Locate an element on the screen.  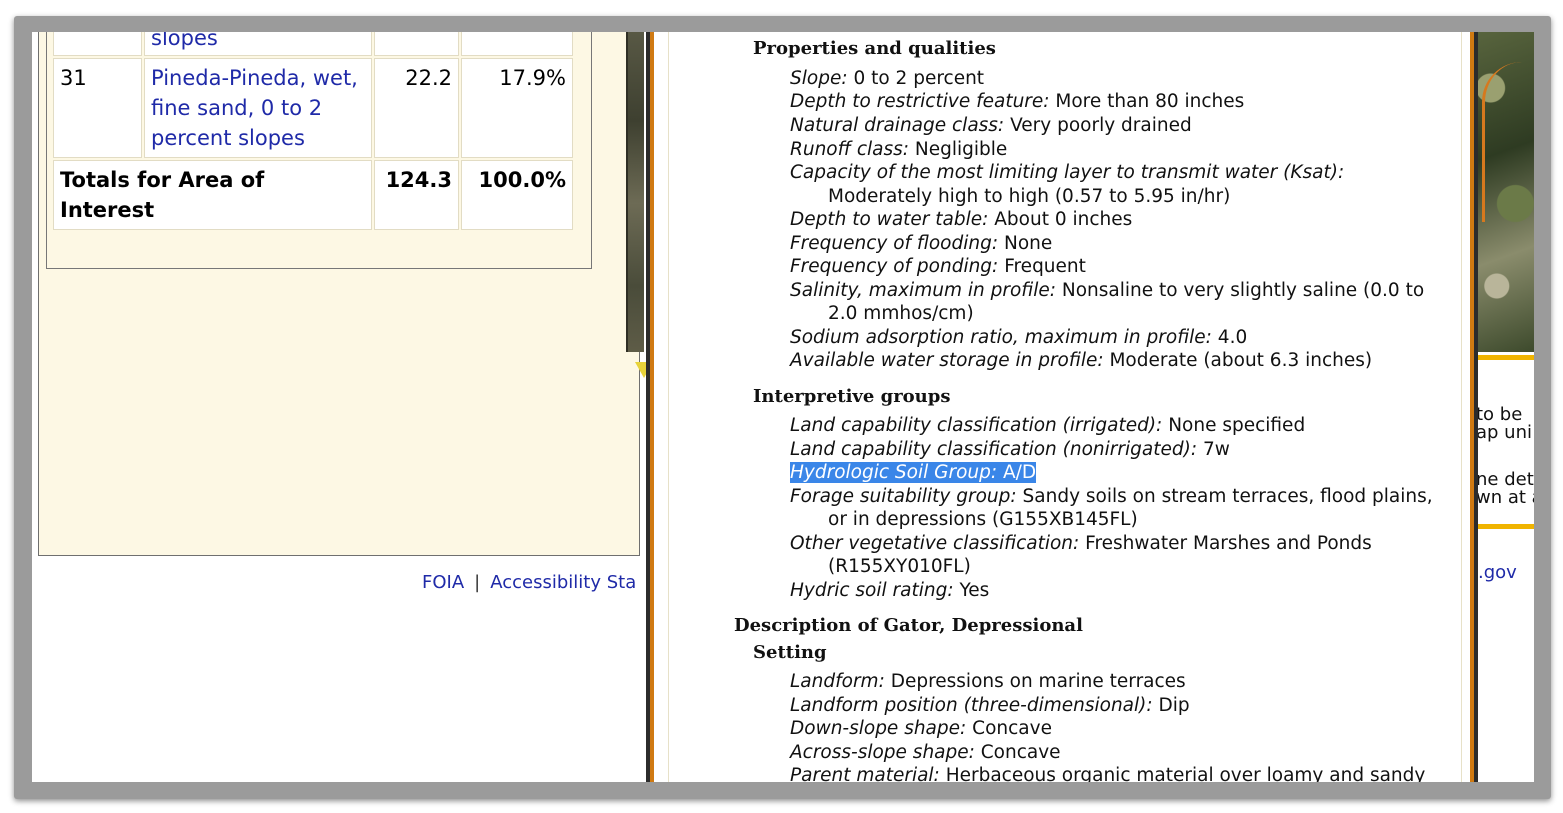
footer-links: FOIA | Accessibility Sta is located at coordinates (529, 582).